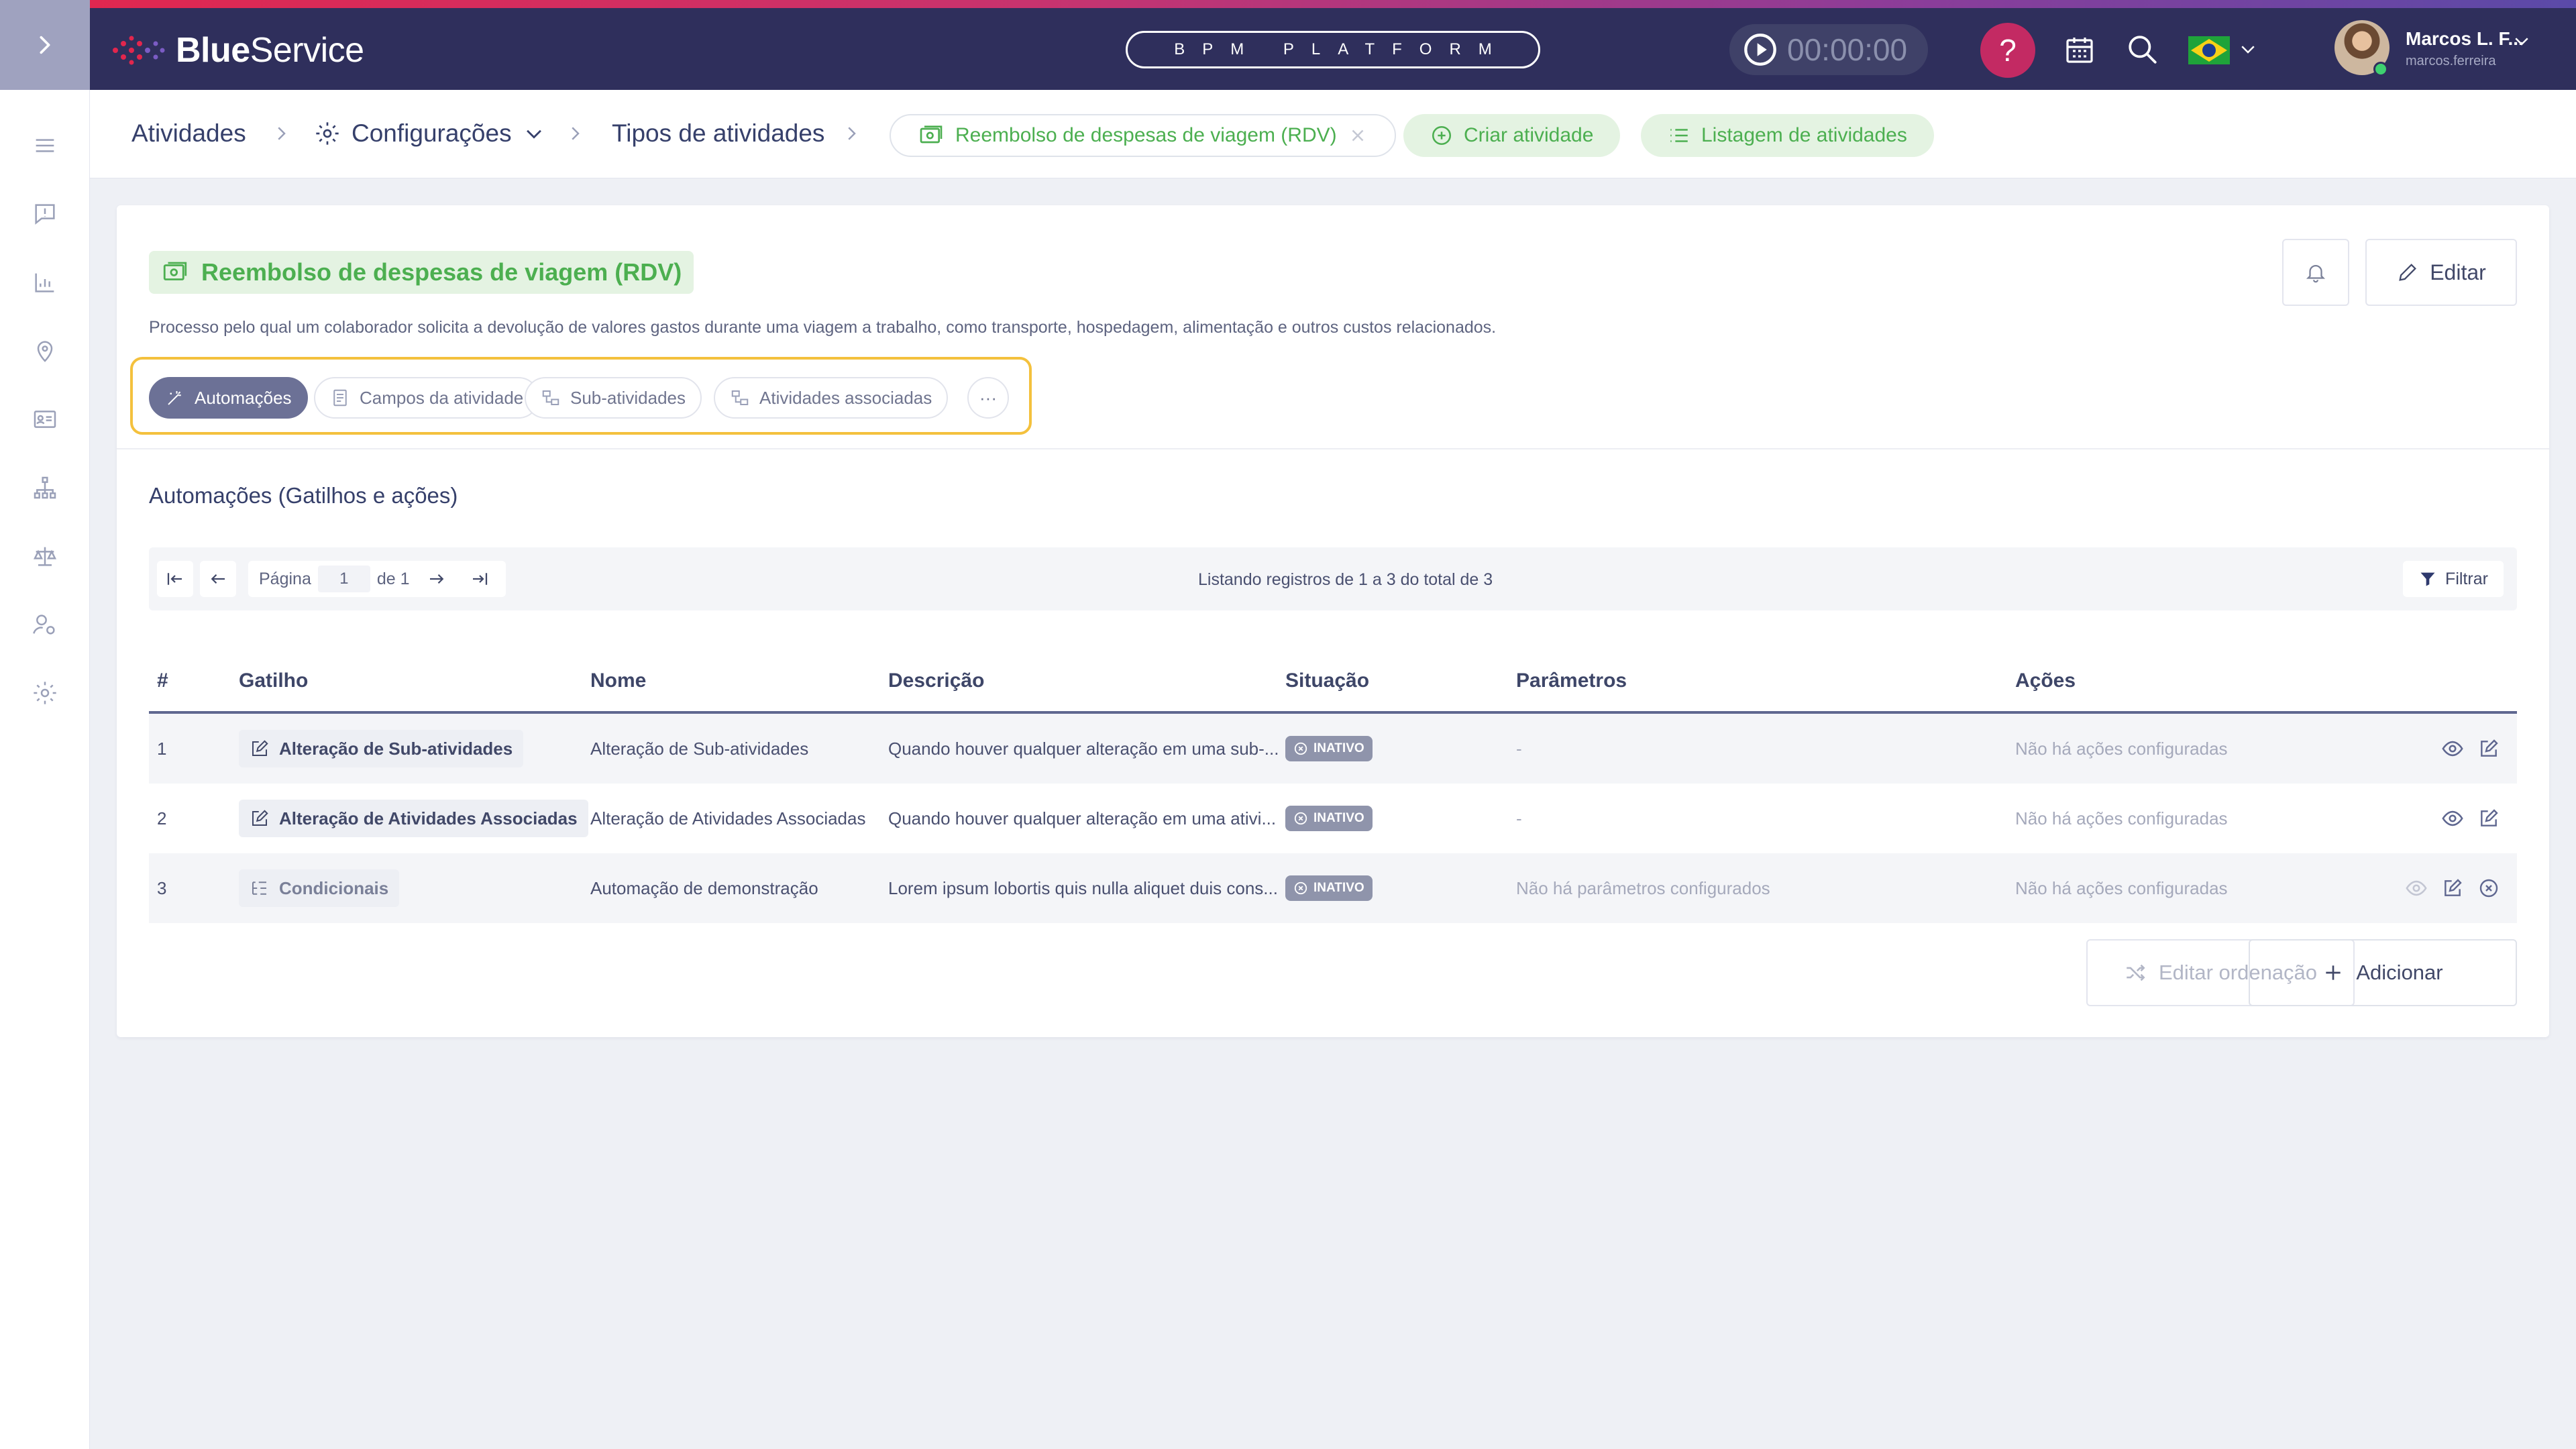  Describe the element at coordinates (1358, 135) in the screenshot. I see `close-icon` at that location.